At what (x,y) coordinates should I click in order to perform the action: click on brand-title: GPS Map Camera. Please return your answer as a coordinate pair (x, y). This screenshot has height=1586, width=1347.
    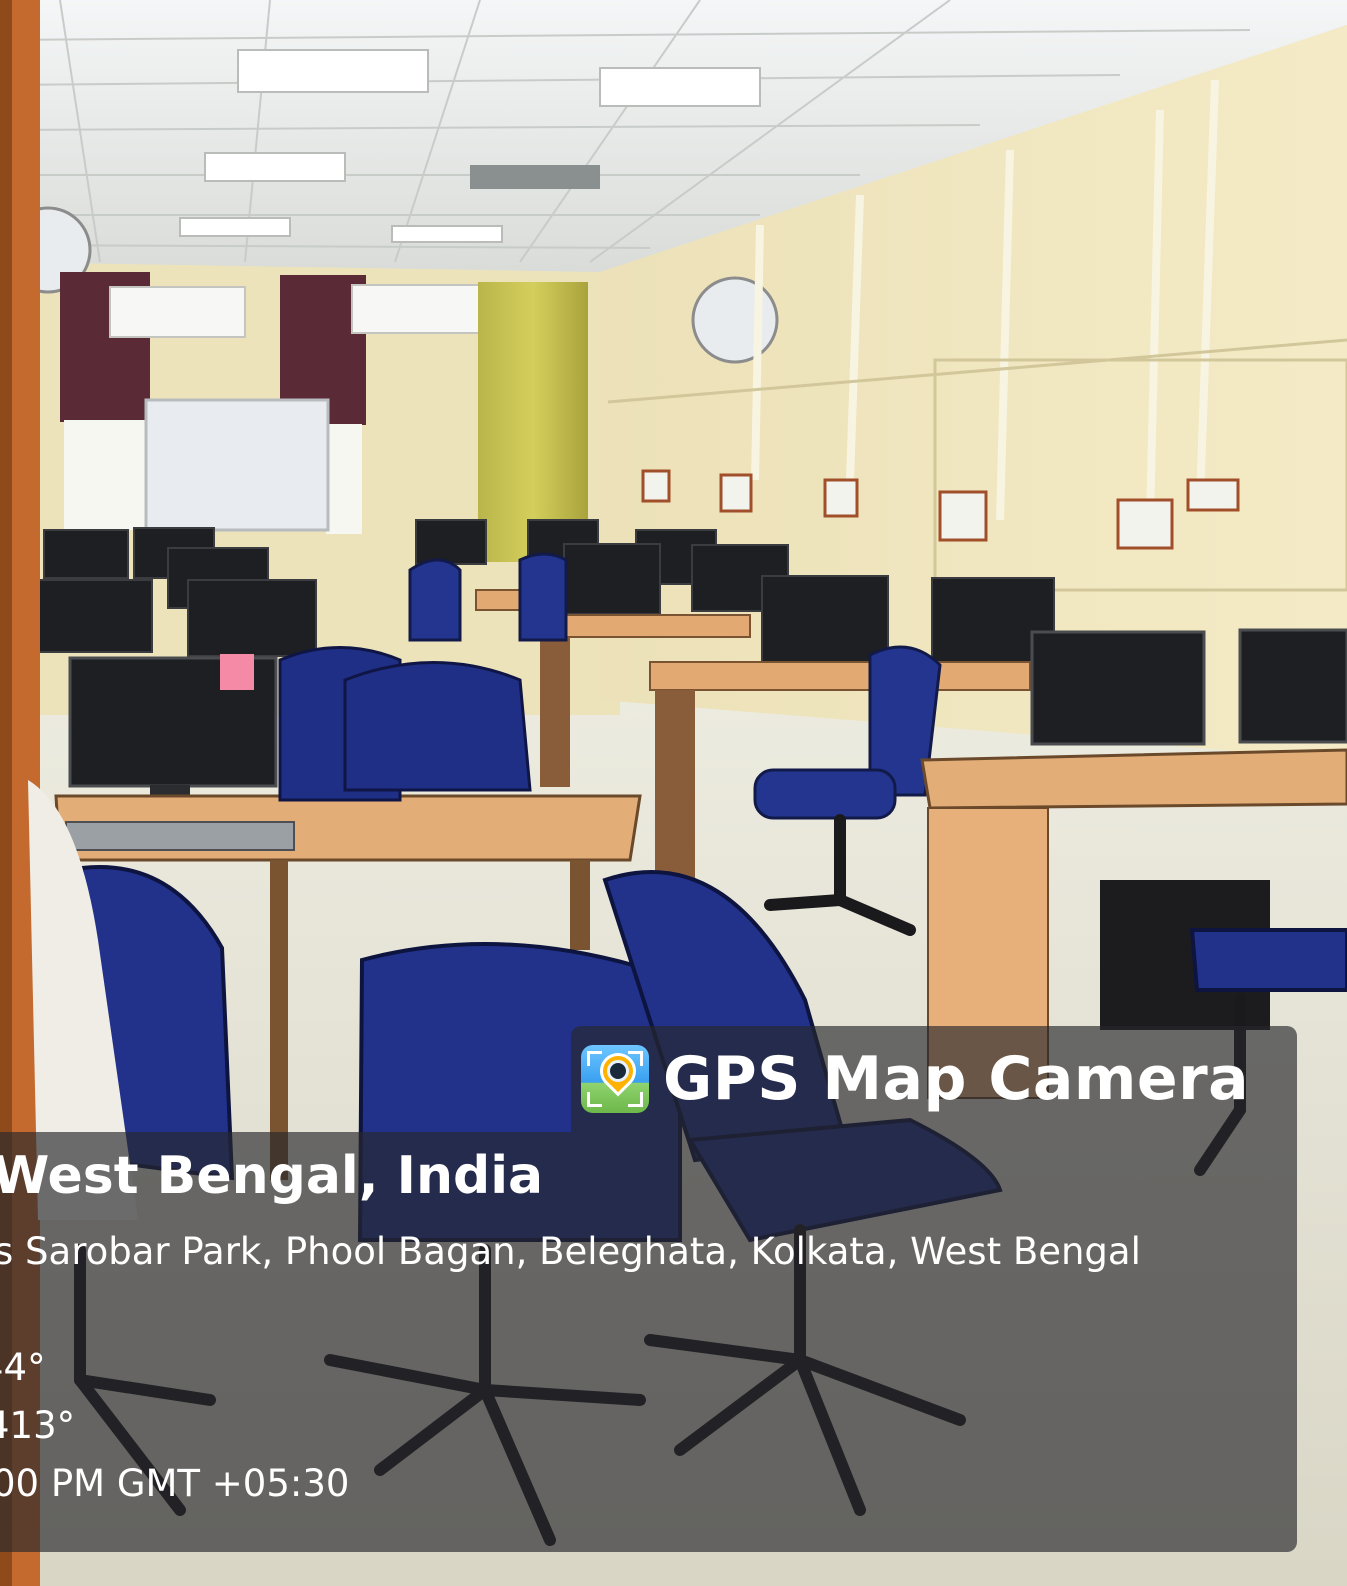
    Looking at the image, I should click on (956, 1079).